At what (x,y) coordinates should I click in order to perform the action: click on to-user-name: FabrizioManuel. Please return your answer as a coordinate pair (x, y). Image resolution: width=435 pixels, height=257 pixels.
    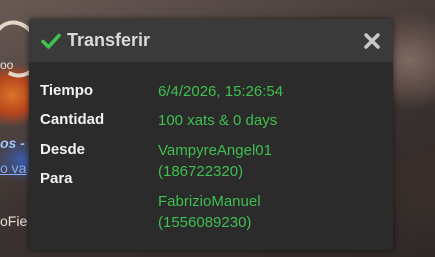
    Looking at the image, I should click on (209, 201).